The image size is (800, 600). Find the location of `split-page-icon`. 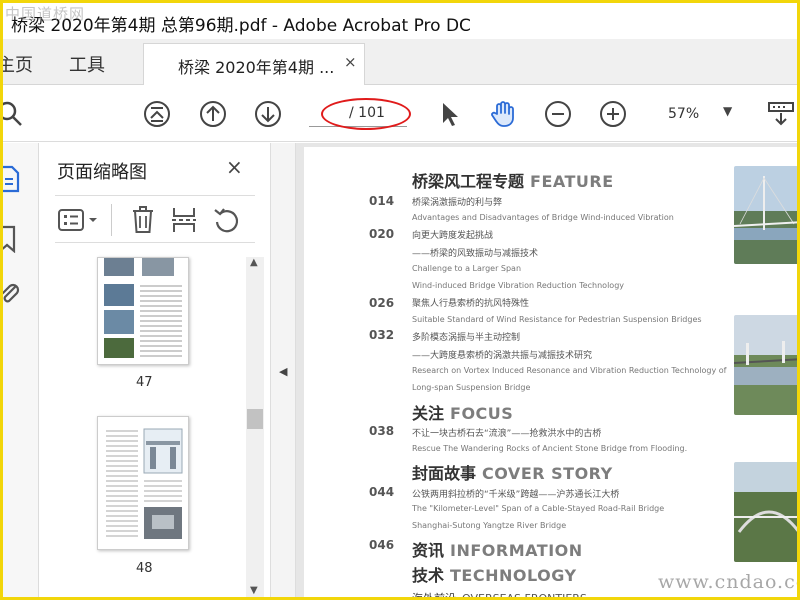

split-page-icon is located at coordinates (184, 220).